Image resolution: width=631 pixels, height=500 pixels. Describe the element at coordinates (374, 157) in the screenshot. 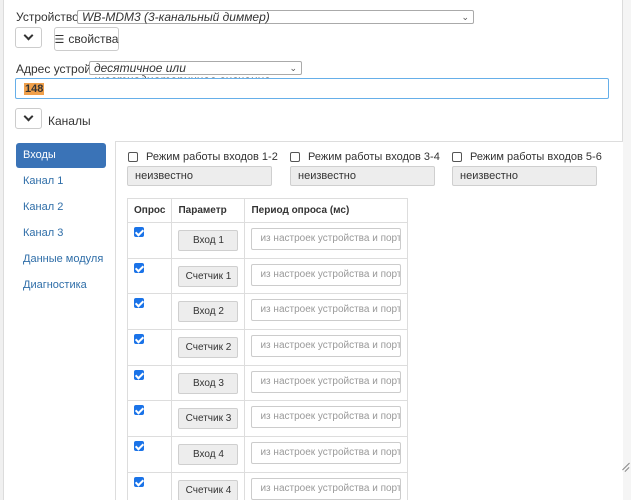

I see `mode-3-4-label: Режим работы входов 3-4` at that location.